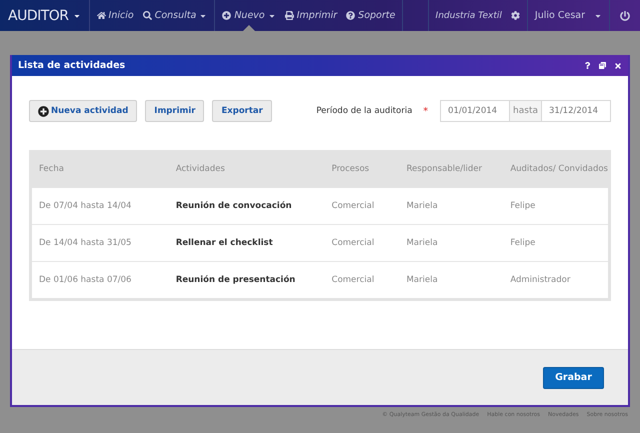 This screenshot has width=640, height=433. Describe the element at coordinates (451, 169) in the screenshot. I see `column-header: Responsable/lider` at that location.